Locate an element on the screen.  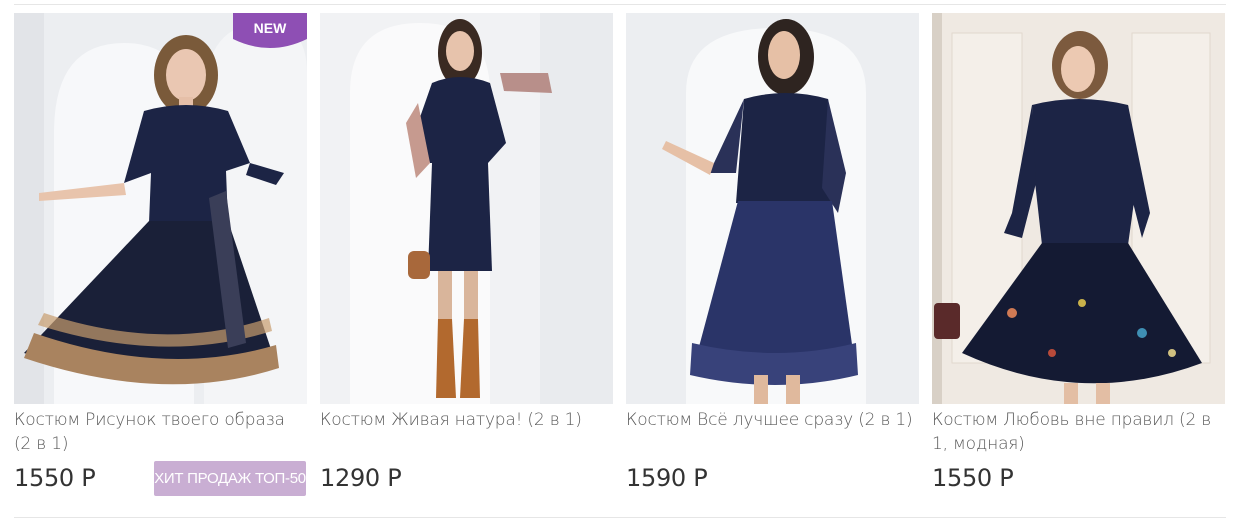
product-title: Костюм Рисунок твоего образа (2 в 1) is located at coordinates (160, 432).